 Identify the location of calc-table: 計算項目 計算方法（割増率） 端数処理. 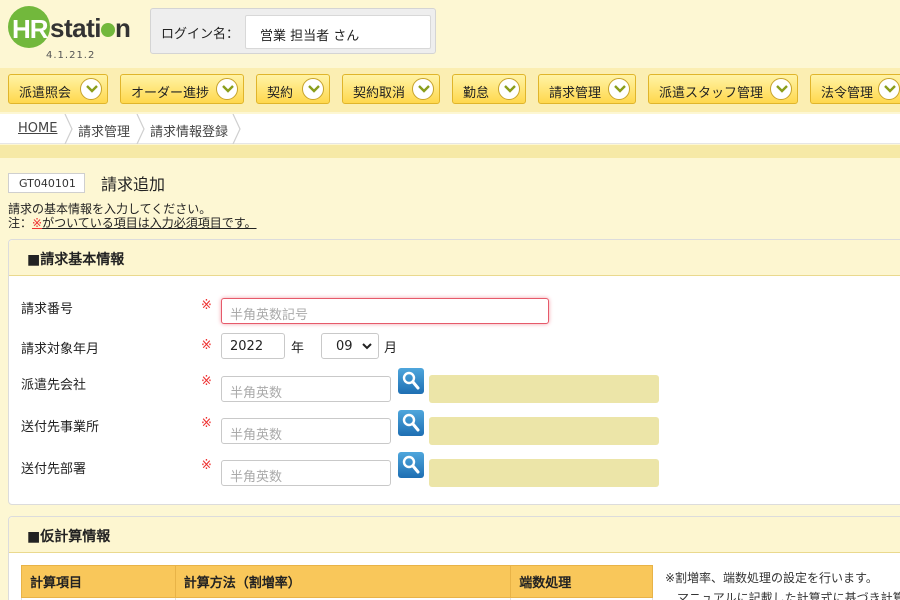
(337, 582).